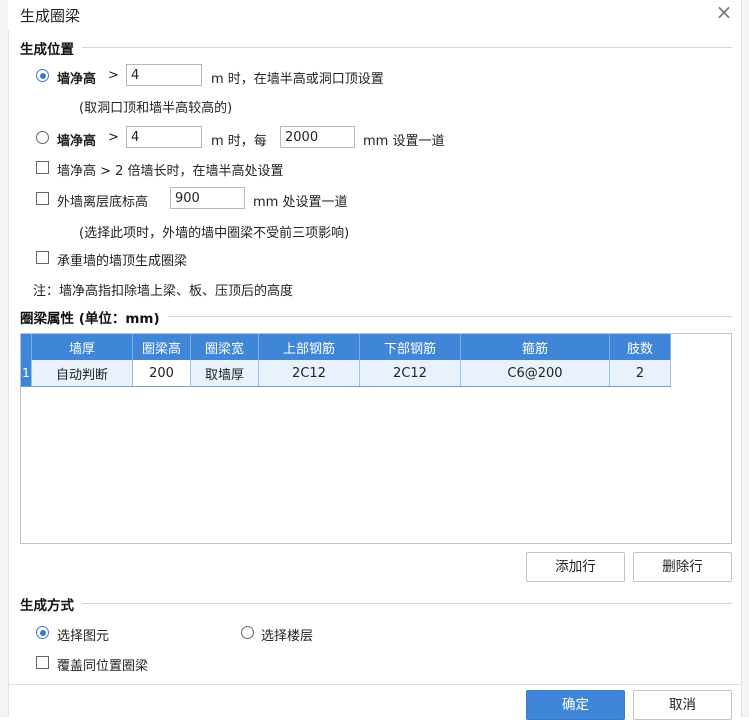  What do you see at coordinates (42, 632) in the screenshot?
I see `radio-select-element` at bounding box center [42, 632].